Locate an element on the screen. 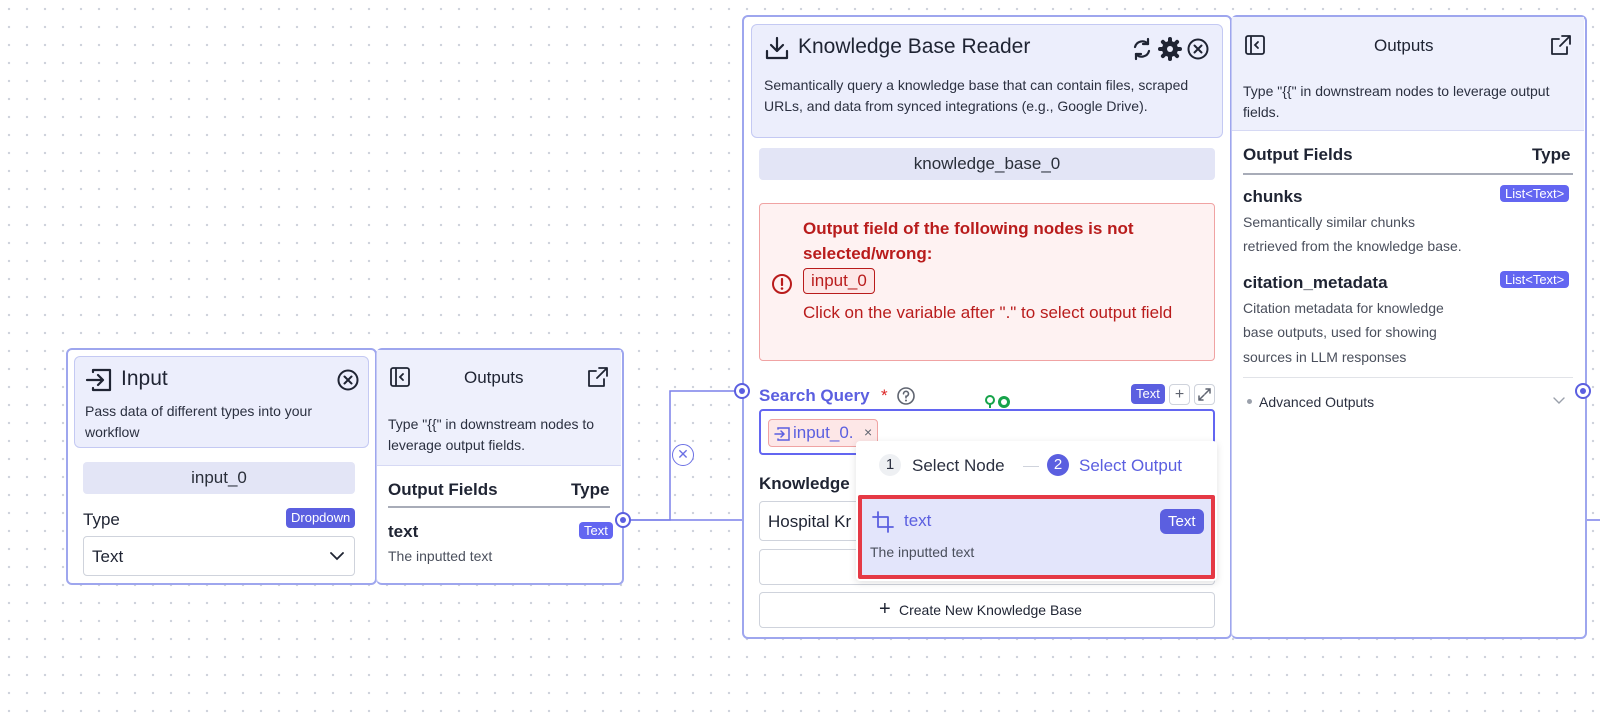  alert-circle-icon is located at coordinates (782, 284).